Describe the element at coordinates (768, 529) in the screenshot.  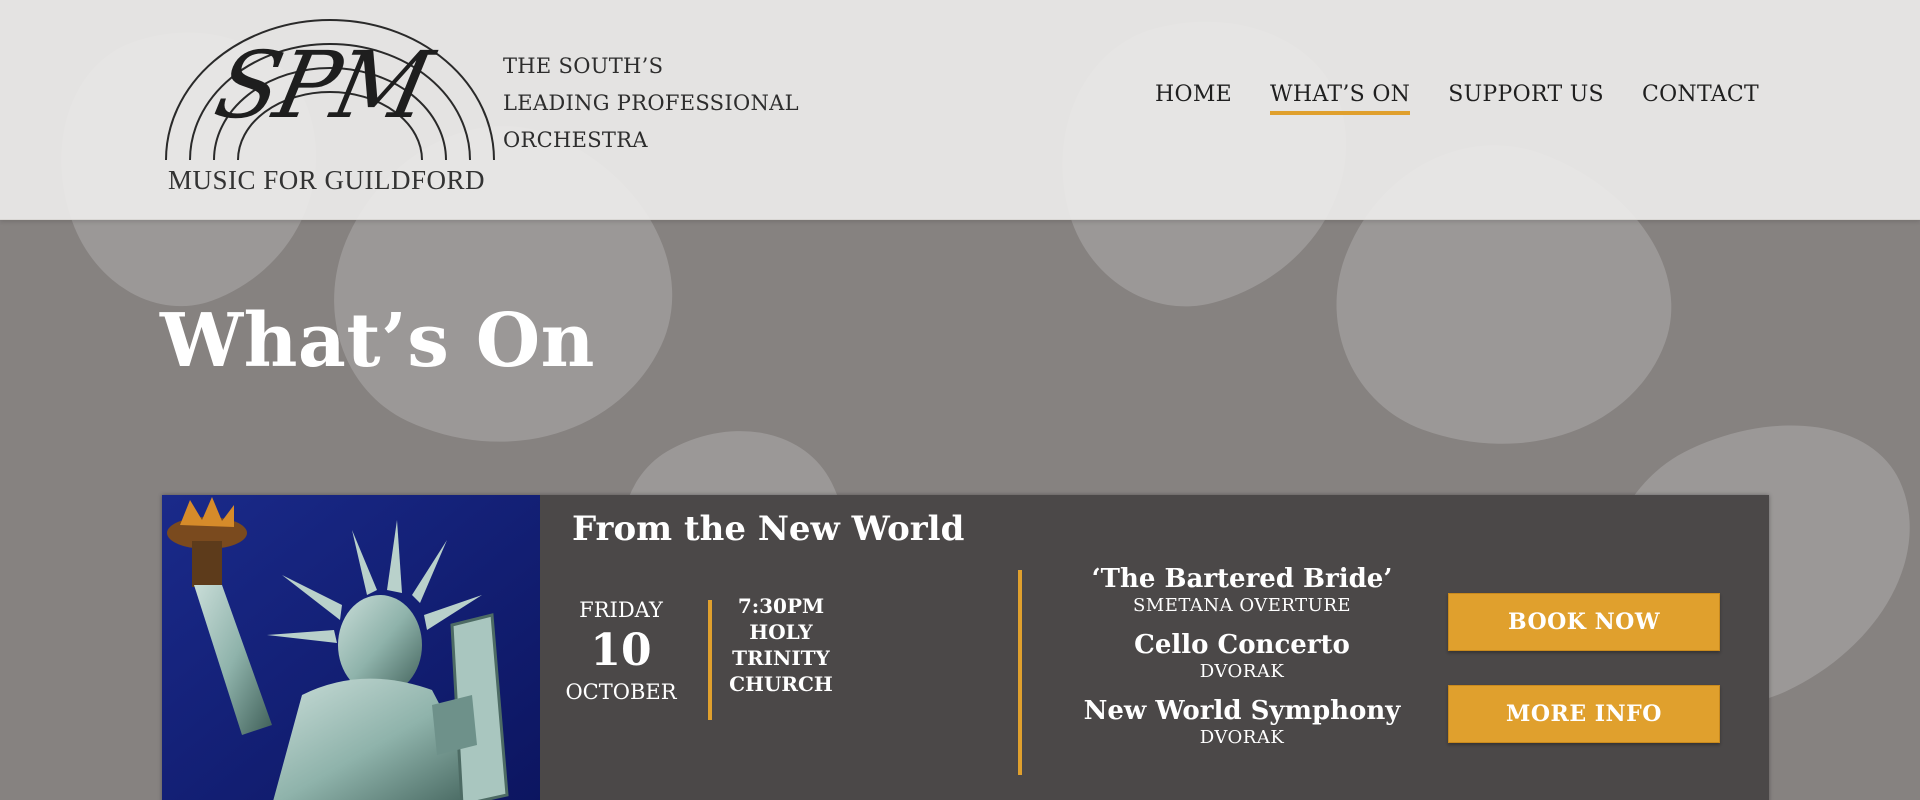
I see `event-title: From the New World` at that location.